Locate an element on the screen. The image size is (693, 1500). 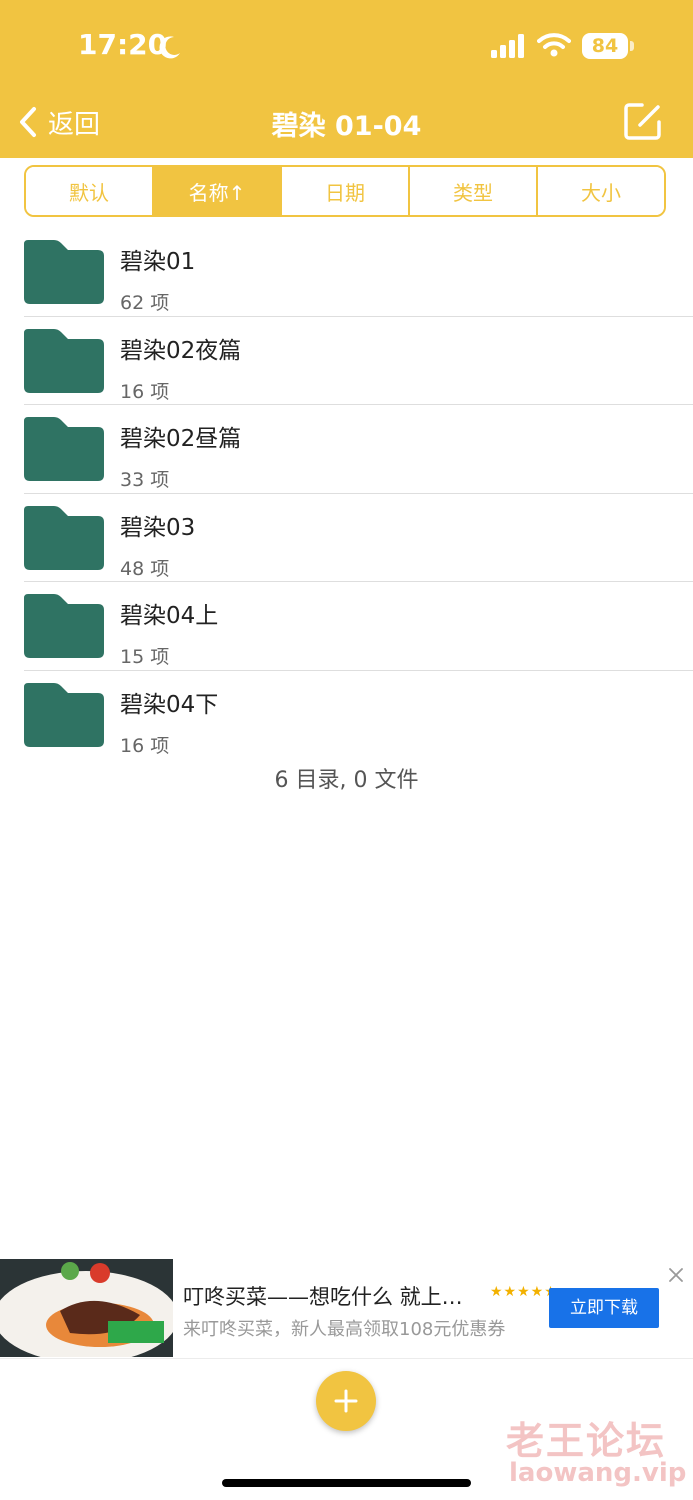
navigation-header: 17:20 84 返回 碧染 01-04 is located at coordinates (346, 79).